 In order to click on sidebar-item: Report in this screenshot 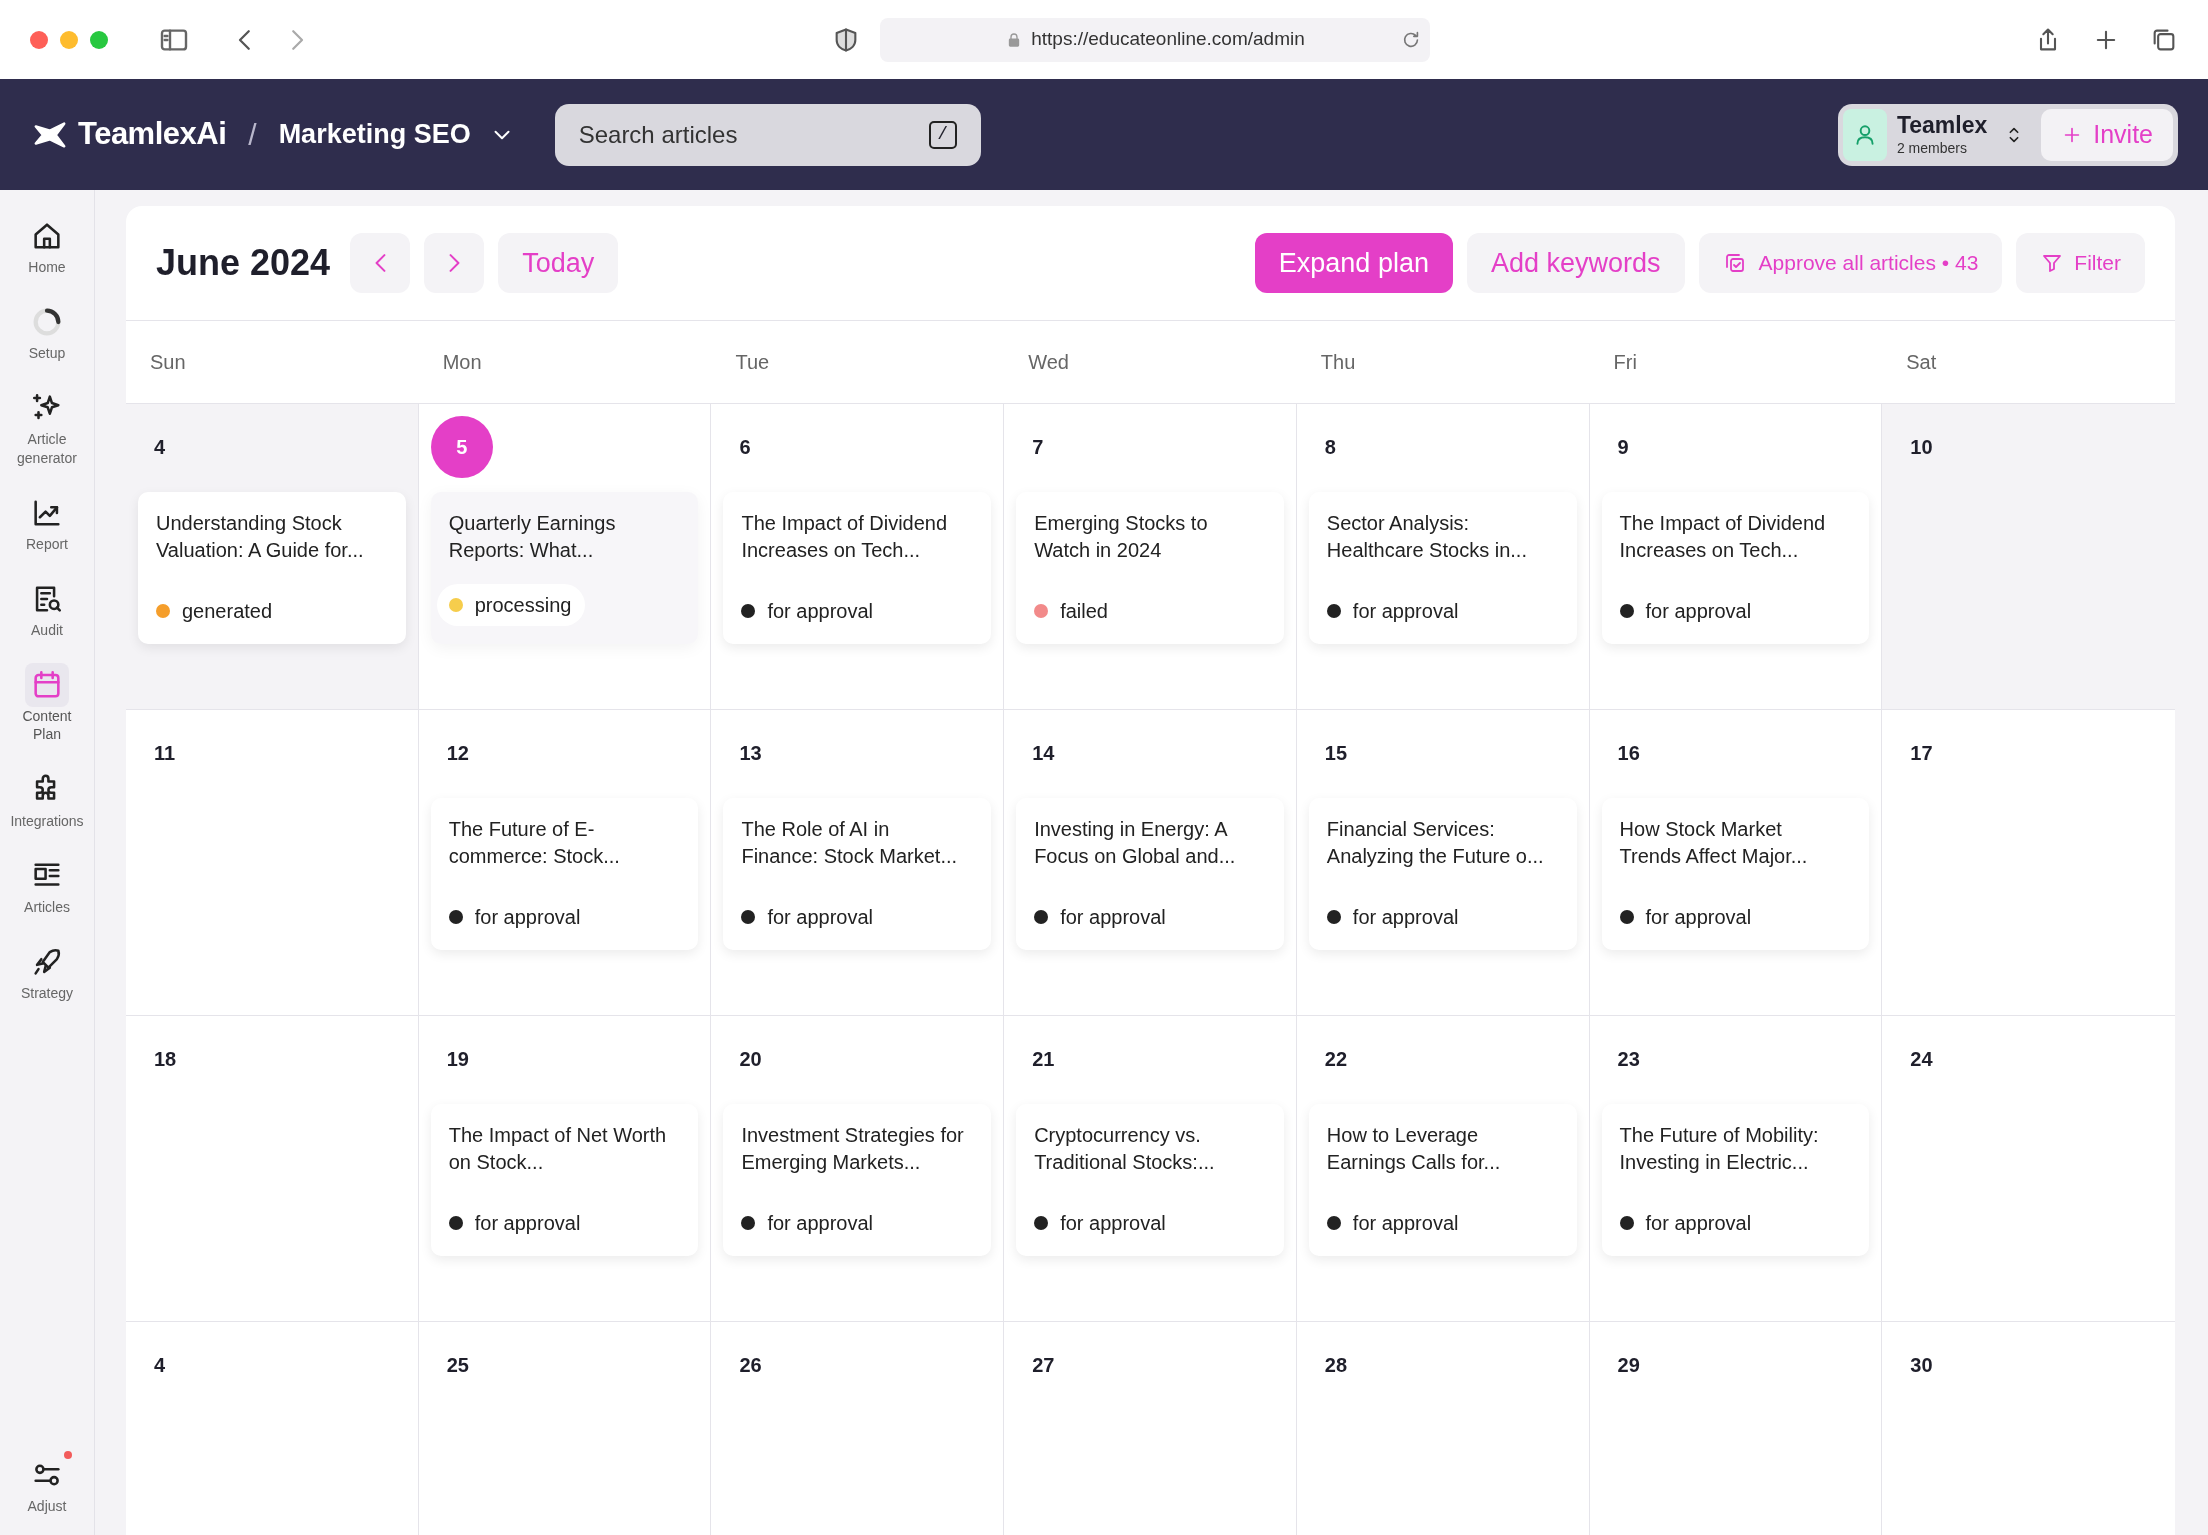, I will do `click(47, 521)`.